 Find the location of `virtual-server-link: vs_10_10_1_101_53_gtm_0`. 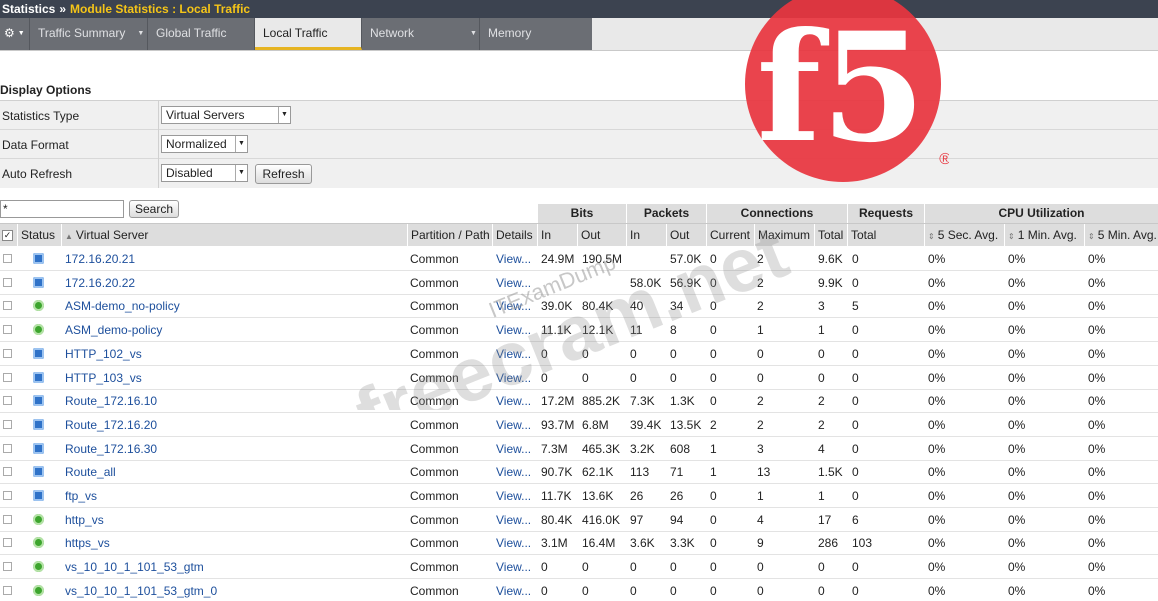

virtual-server-link: vs_10_10_1_101_53_gtm_0 is located at coordinates (141, 590).